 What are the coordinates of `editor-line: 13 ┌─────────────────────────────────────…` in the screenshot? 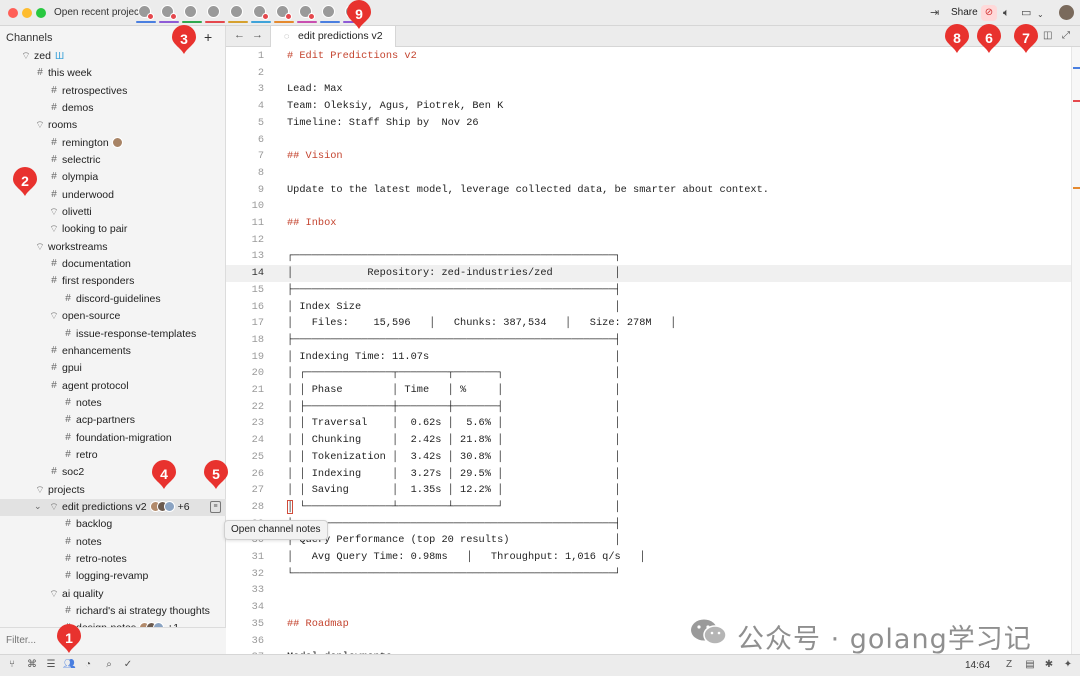 It's located at (648, 256).